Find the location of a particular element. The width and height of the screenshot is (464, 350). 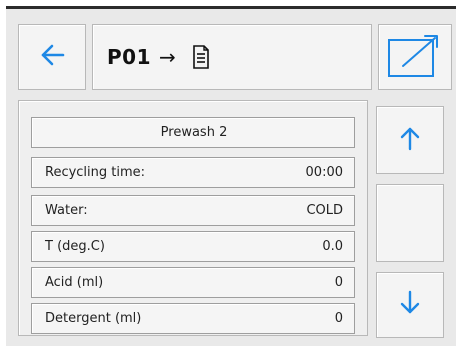

step-title-label: Prewash 2 is located at coordinates (194, 132).